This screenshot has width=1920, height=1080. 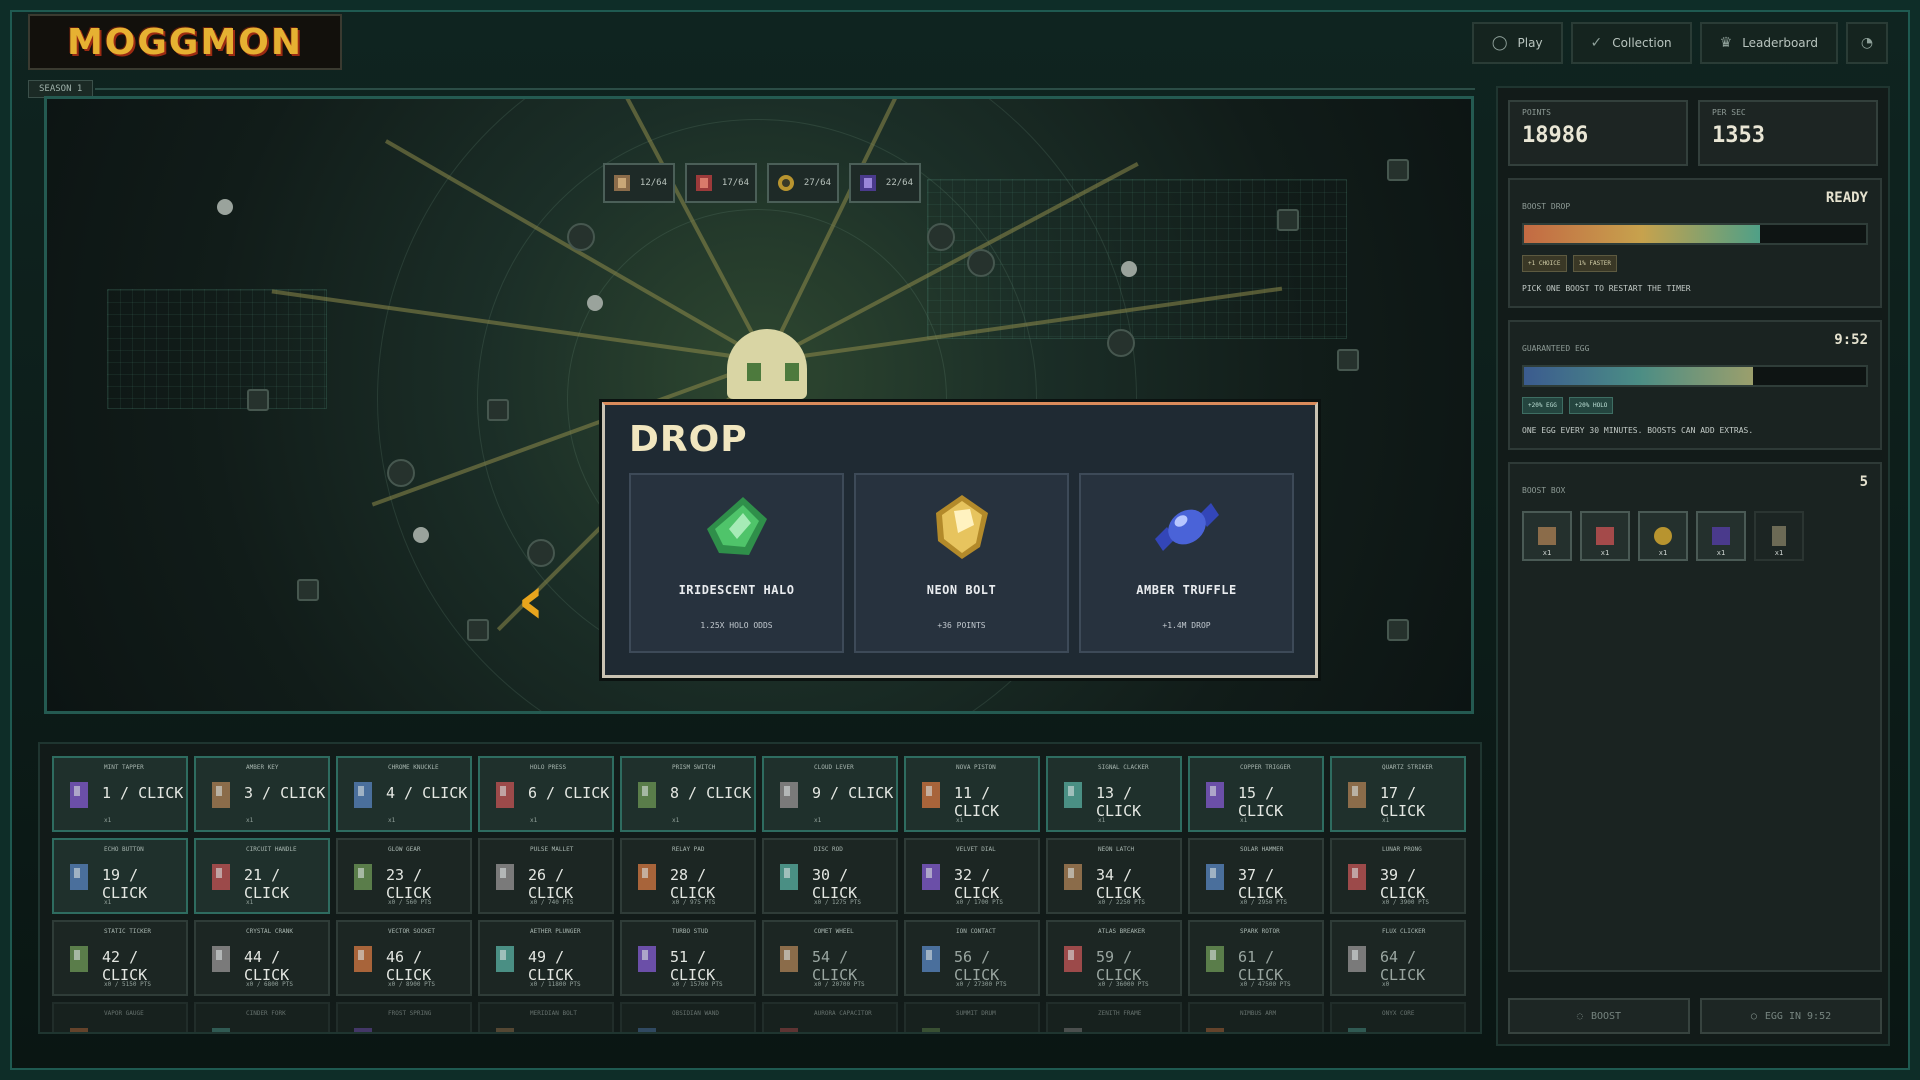 I want to click on upgrade-card: AETHER PLUNGER 49 / CLICK x0 / 11800 PTS, so click(x=546, y=958).